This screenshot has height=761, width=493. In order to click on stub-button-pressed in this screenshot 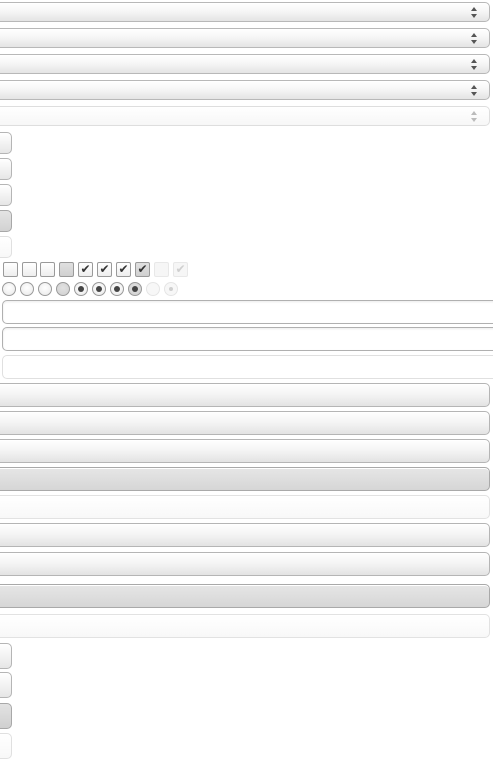, I will do `click(6, 221)`.